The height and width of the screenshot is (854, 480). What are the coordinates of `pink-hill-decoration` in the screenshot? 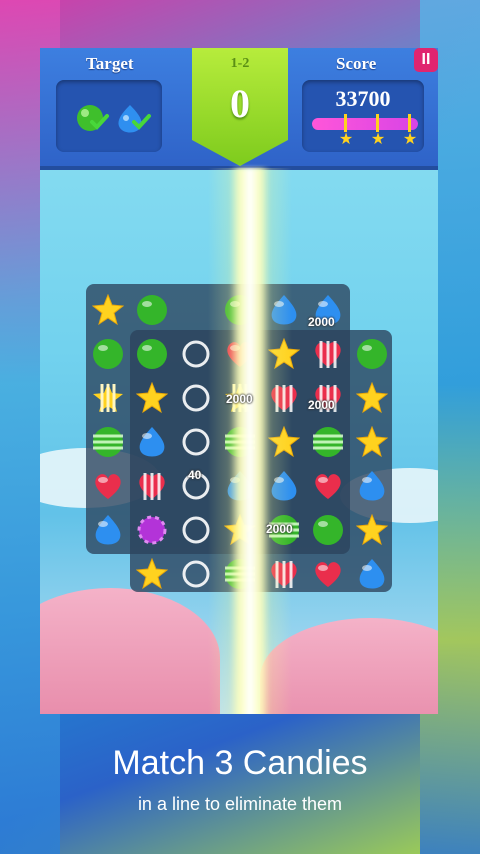 It's located at (130, 651).